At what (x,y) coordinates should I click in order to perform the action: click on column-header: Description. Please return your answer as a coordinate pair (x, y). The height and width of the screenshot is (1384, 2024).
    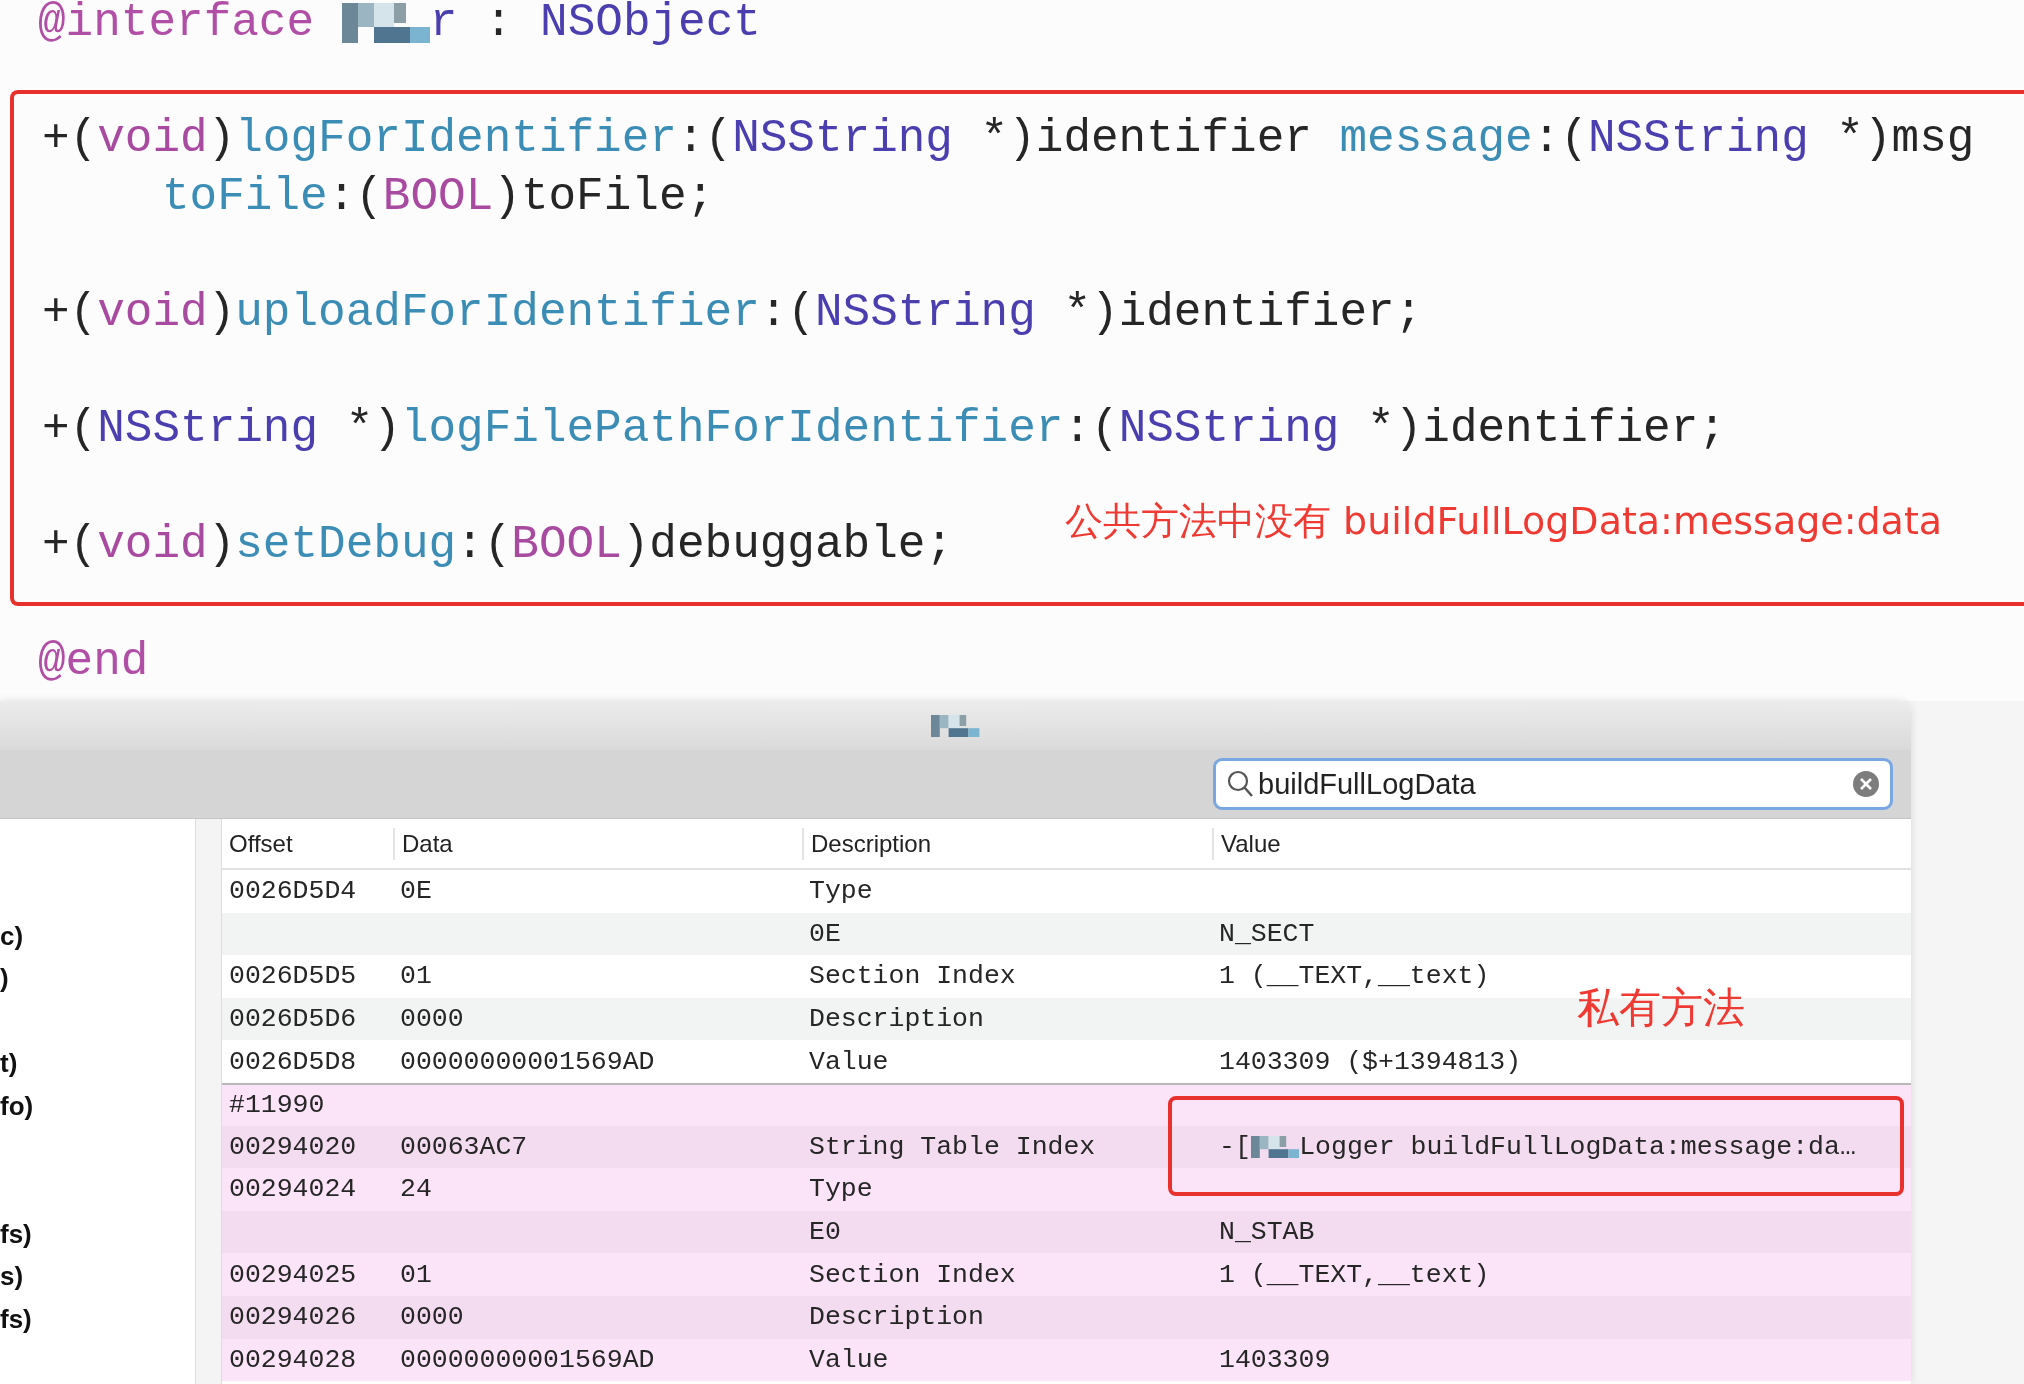
    Looking at the image, I should click on (1007, 843).